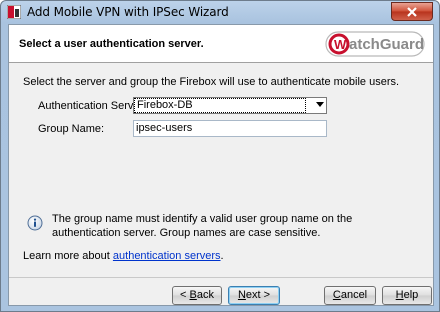 The width and height of the screenshot is (440, 312). Describe the element at coordinates (221, 277) in the screenshot. I see `button-divider` at that location.